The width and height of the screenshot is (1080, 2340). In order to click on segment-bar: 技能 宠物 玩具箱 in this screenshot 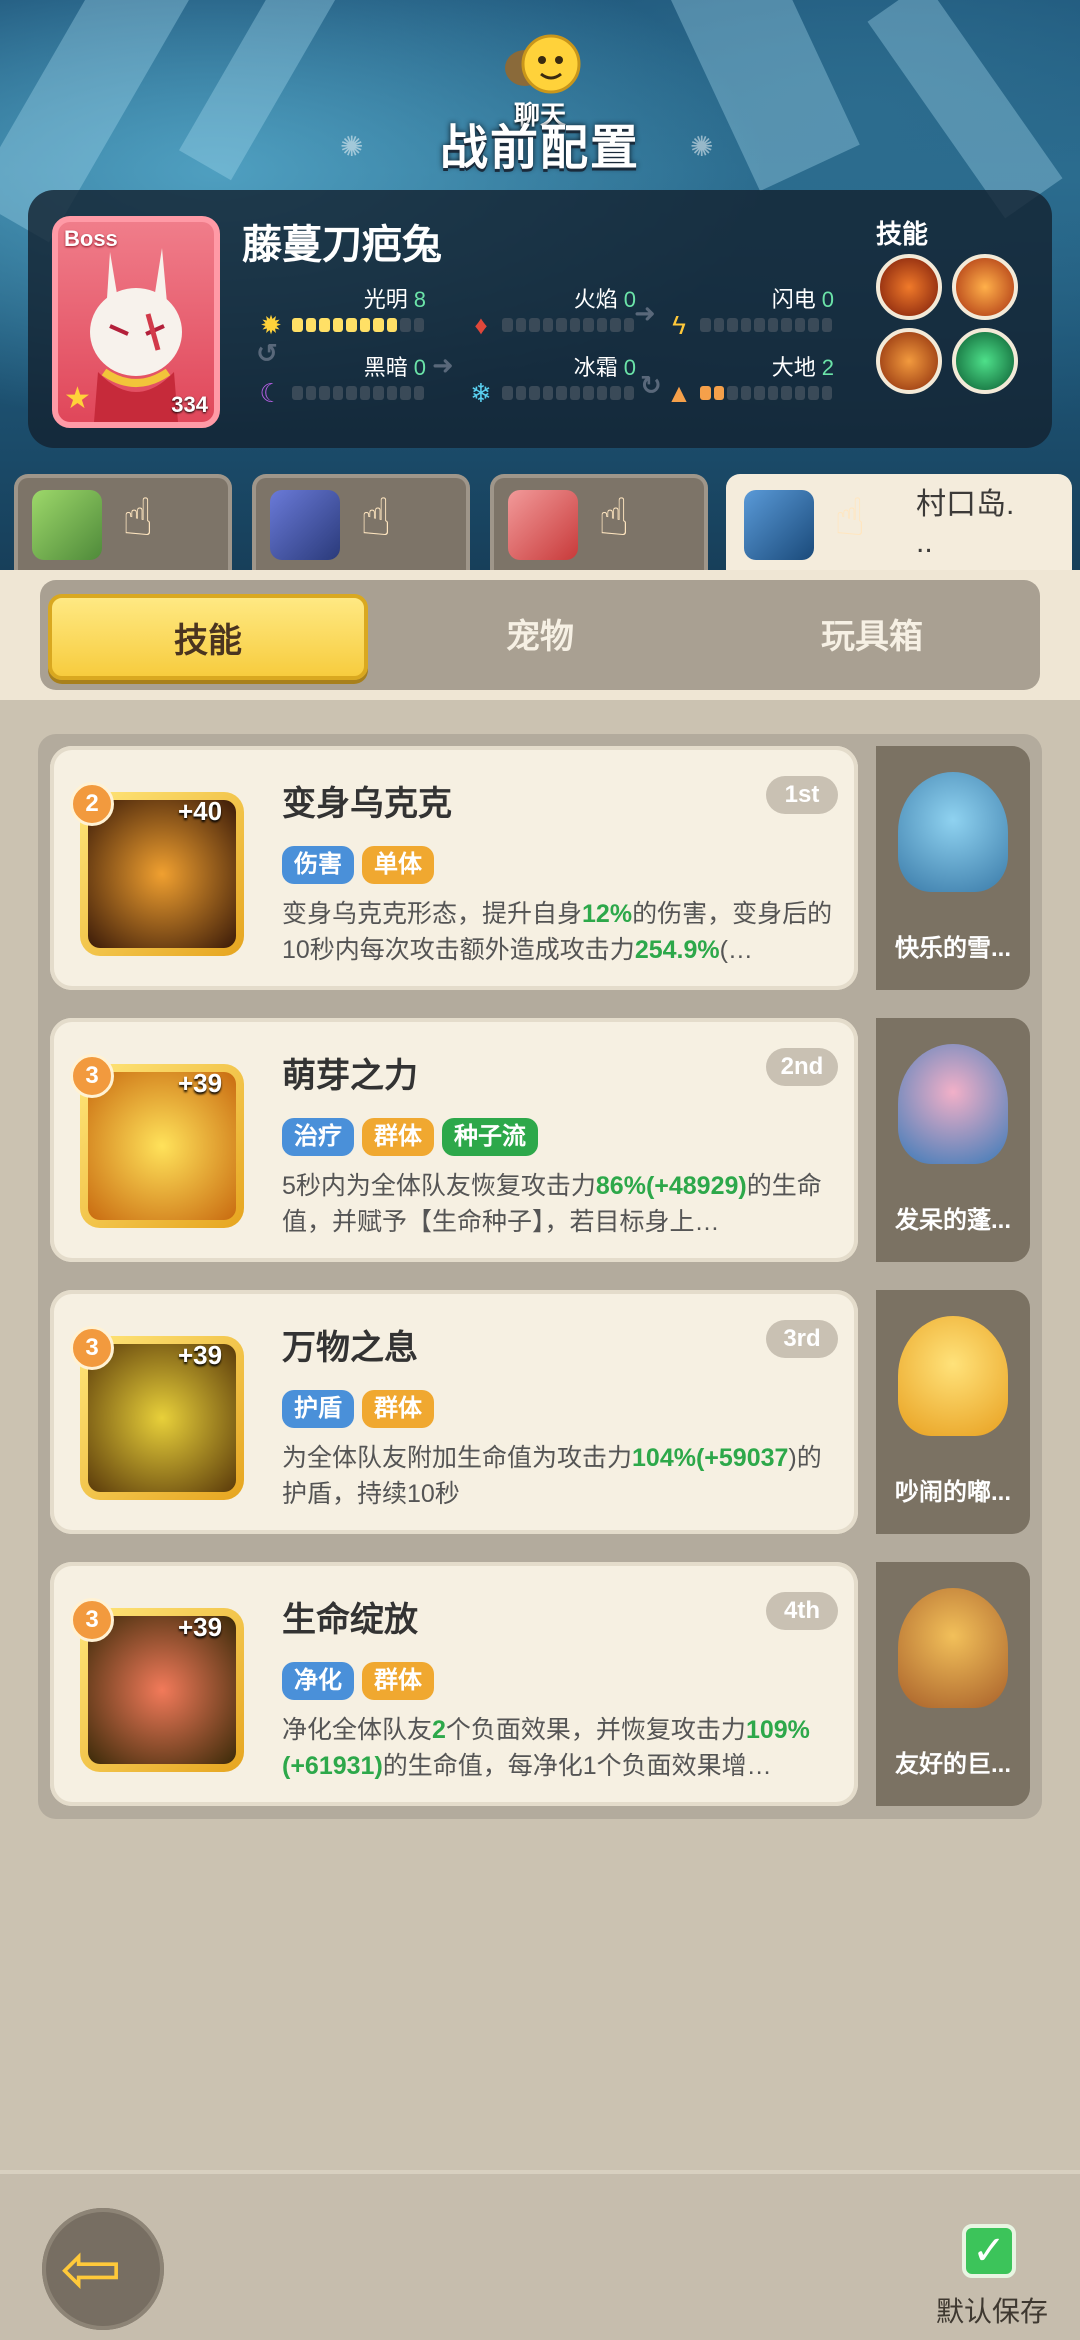, I will do `click(540, 635)`.